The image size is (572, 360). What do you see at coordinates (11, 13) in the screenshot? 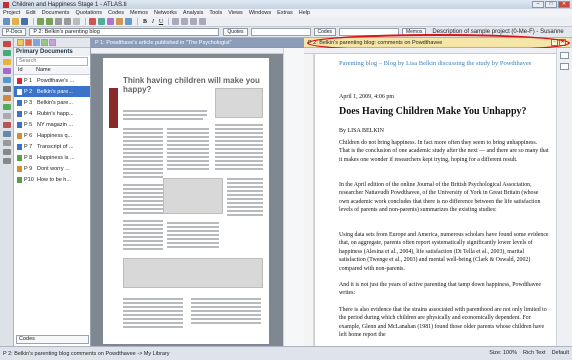
I see `menu-project: Project` at bounding box center [11, 13].